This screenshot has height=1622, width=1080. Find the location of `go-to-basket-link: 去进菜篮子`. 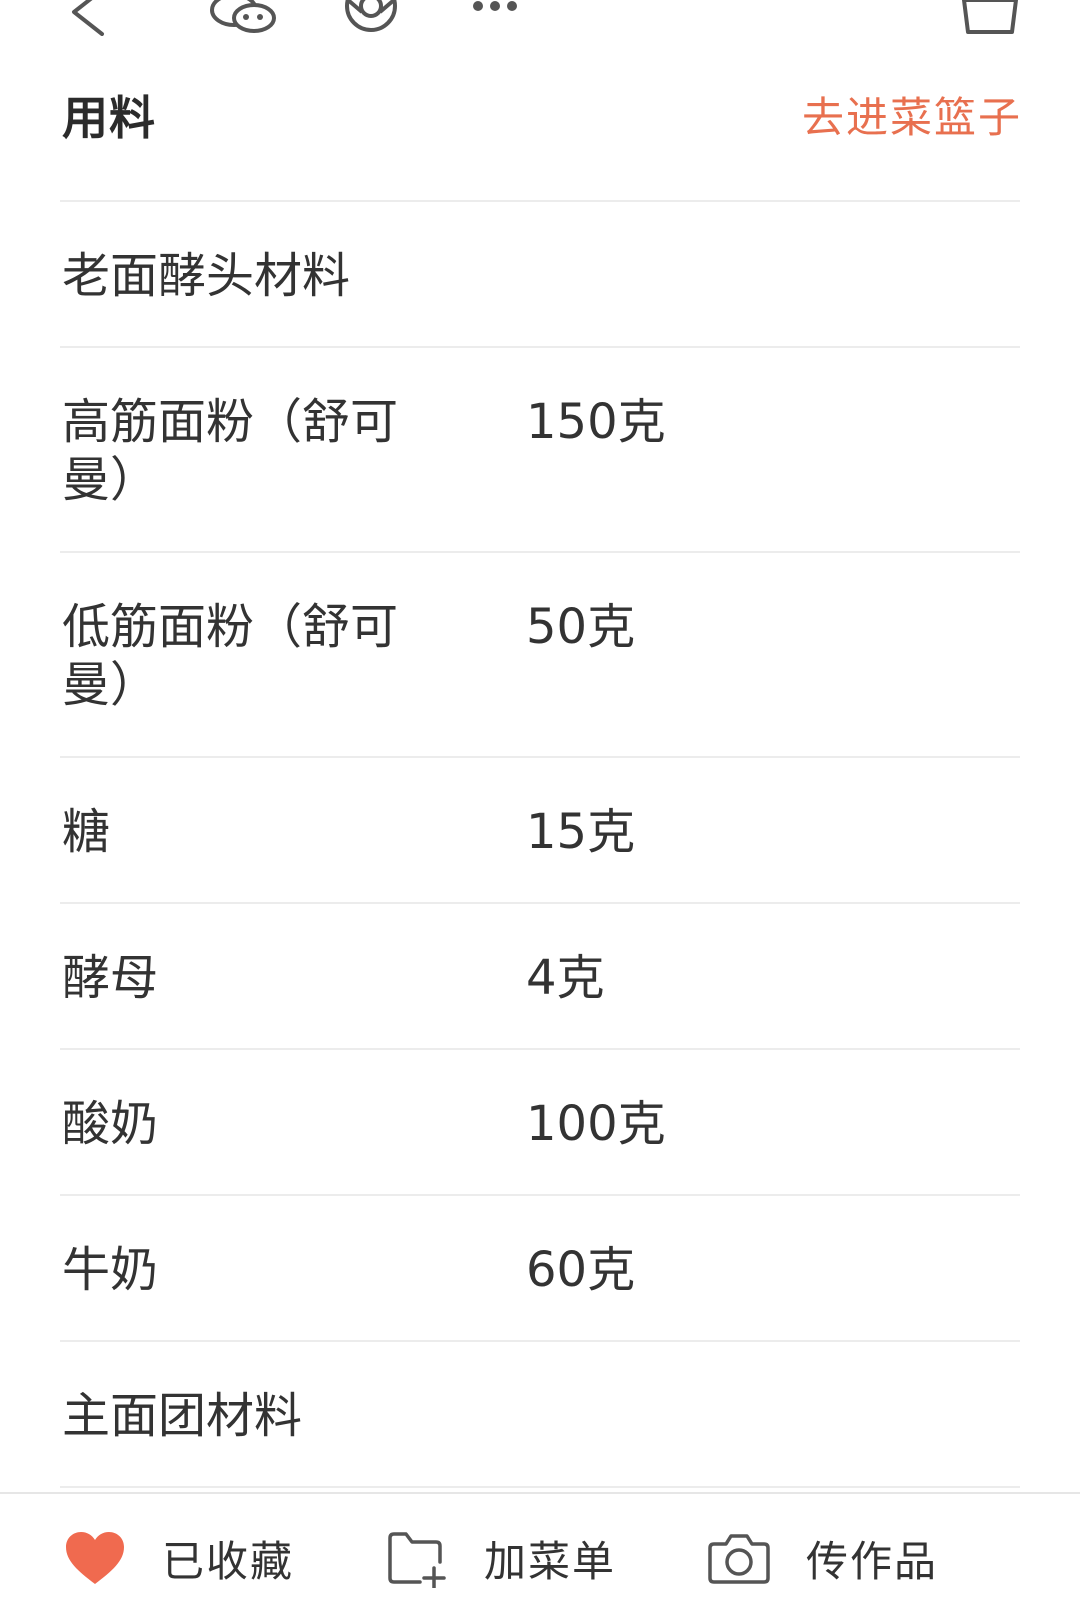

go-to-basket-link: 去进菜篮子 is located at coordinates (912, 114).